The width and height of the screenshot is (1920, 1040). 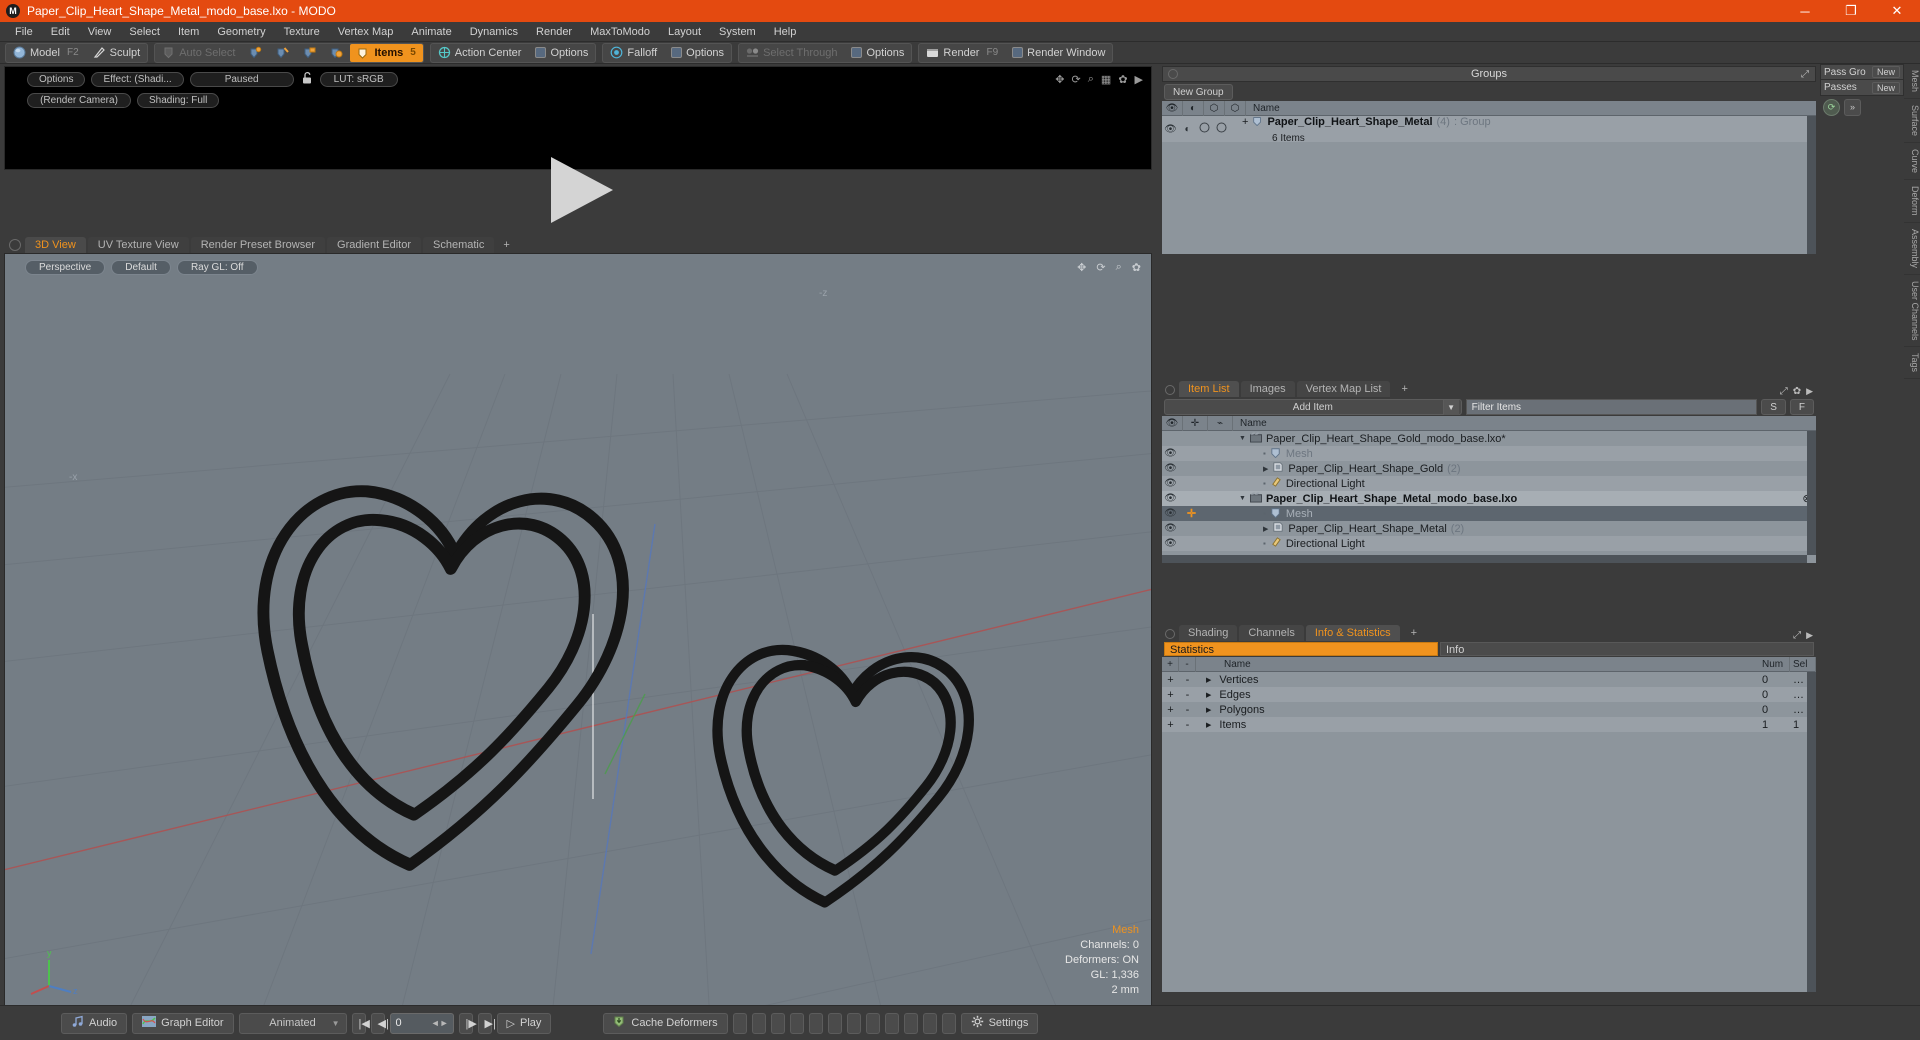 What do you see at coordinates (1245, 122) in the screenshot?
I see `expand-plus-icon: +` at bounding box center [1245, 122].